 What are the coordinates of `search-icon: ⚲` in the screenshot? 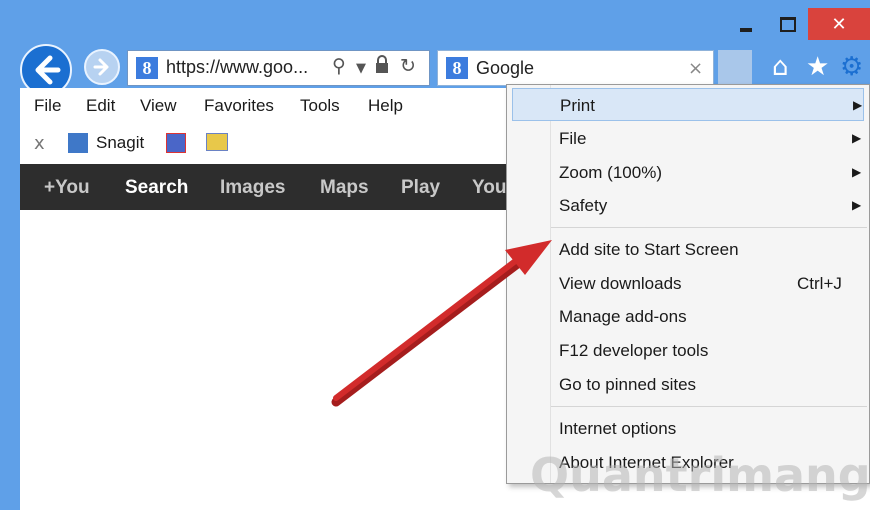 It's located at (339, 66).